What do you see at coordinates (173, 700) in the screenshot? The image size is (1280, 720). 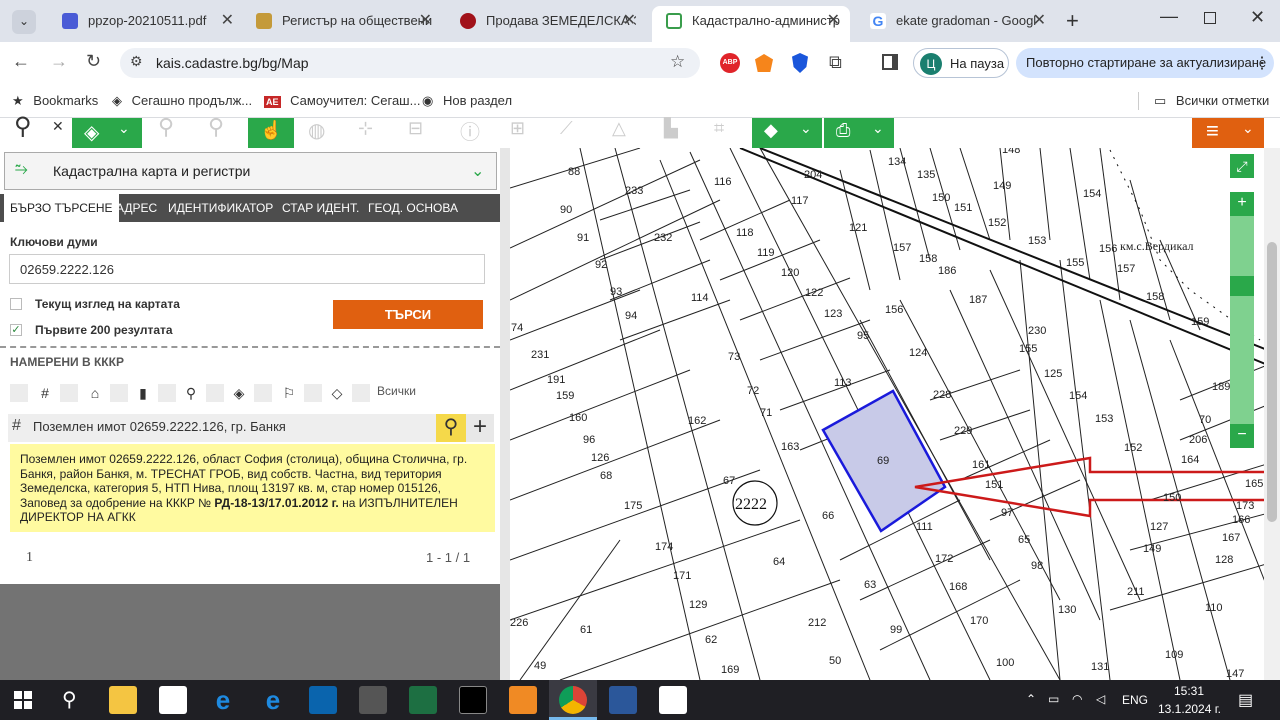 I see `store-icon` at bounding box center [173, 700].